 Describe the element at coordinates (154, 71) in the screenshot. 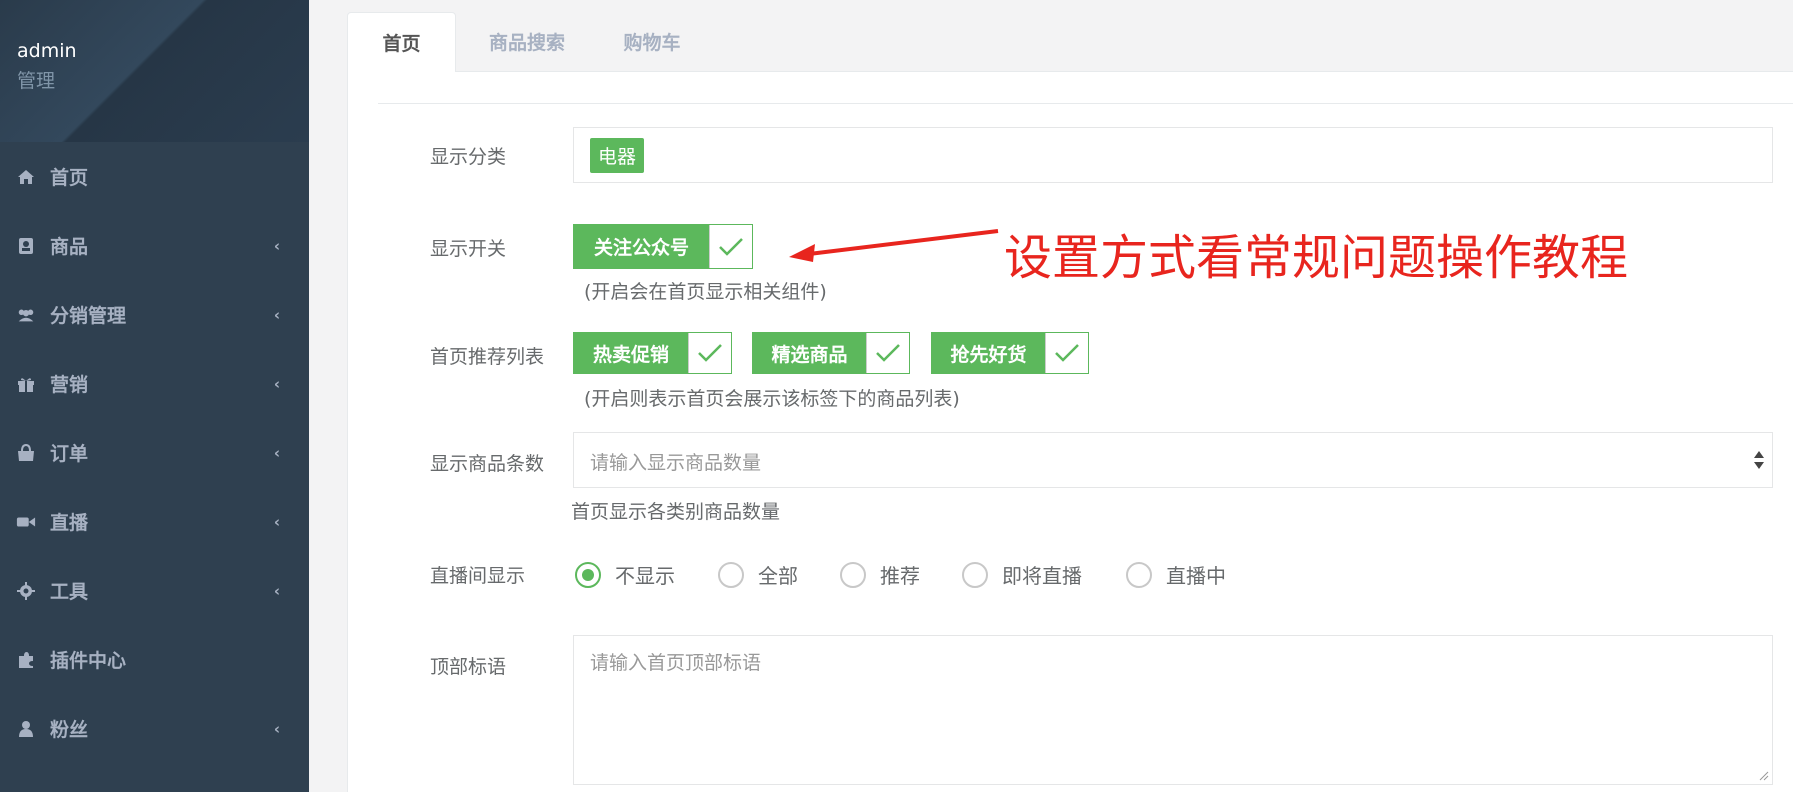

I see `profile-header: admin 管理` at that location.